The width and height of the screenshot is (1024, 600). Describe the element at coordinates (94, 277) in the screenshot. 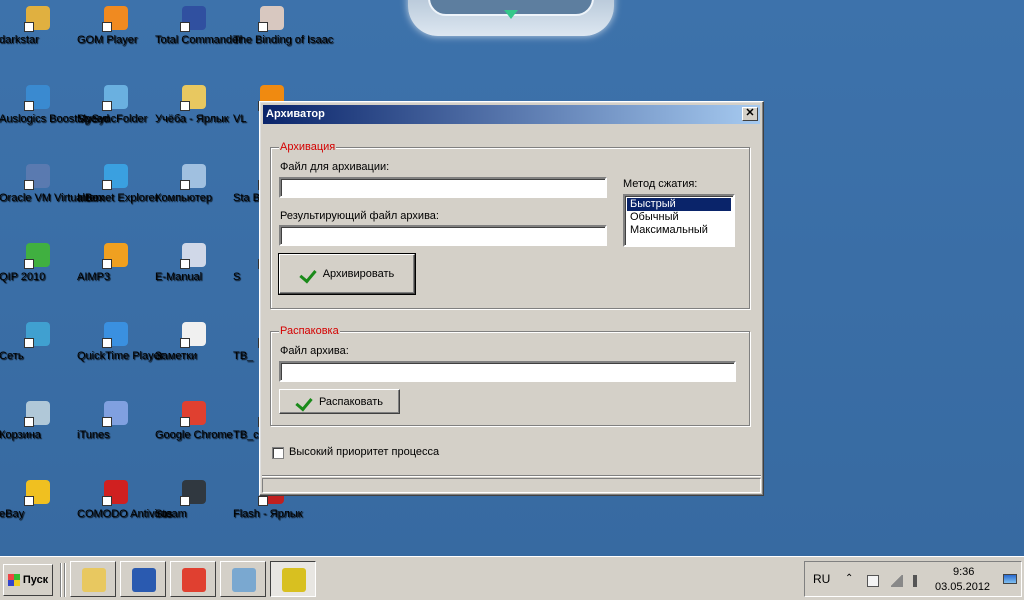

I see `desktop-icon-label: AIMP3` at that location.